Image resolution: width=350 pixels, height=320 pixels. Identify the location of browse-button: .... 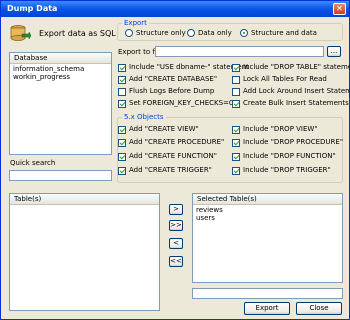
(334, 51).